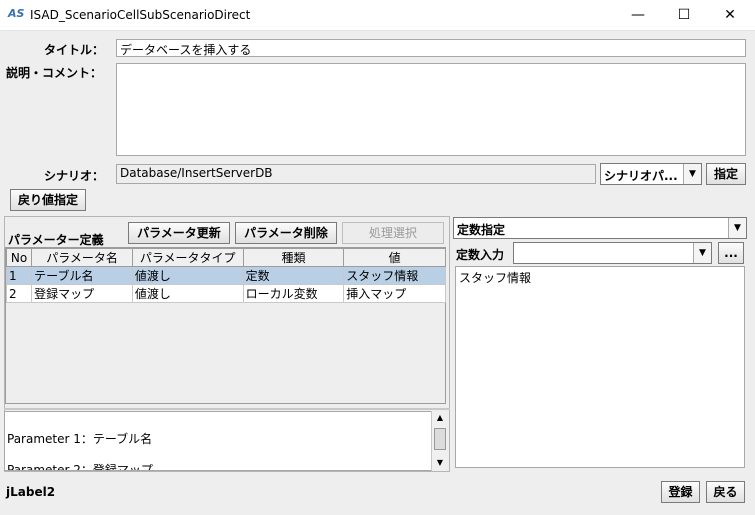  Describe the element at coordinates (431, 48) in the screenshot. I see `title-input: データベースを挿入する` at that location.